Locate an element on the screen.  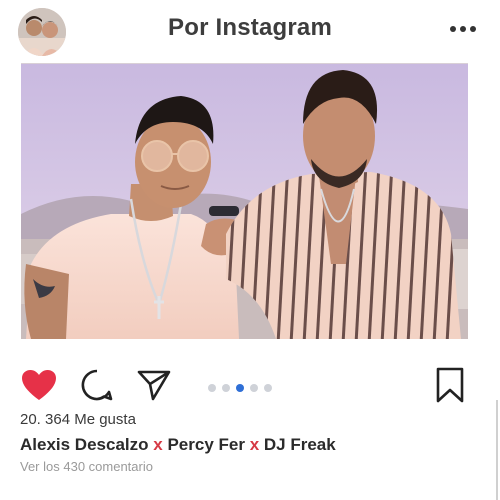
heart-filled-icon is located at coordinates (39, 385).